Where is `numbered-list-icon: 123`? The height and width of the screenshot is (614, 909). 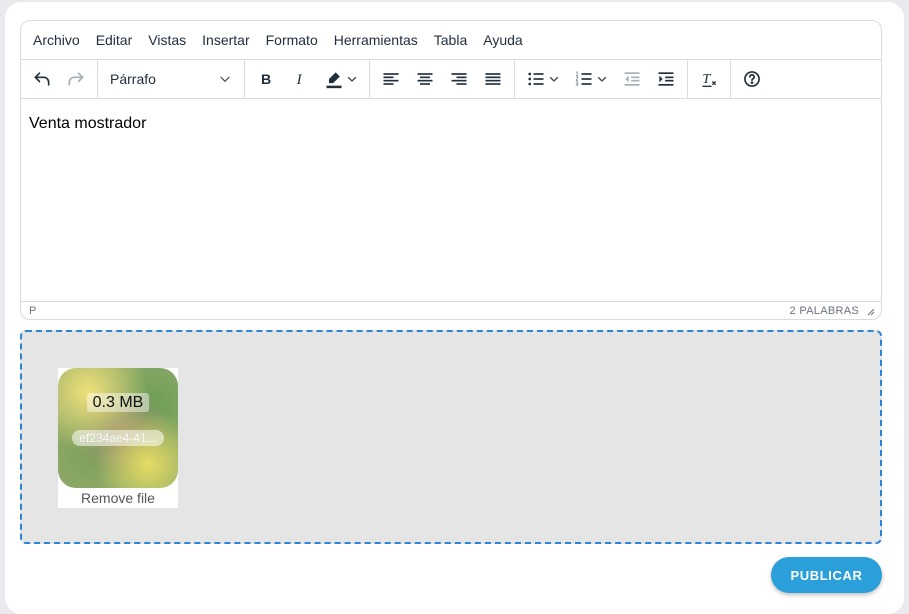 numbered-list-icon: 123 is located at coordinates (584, 80).